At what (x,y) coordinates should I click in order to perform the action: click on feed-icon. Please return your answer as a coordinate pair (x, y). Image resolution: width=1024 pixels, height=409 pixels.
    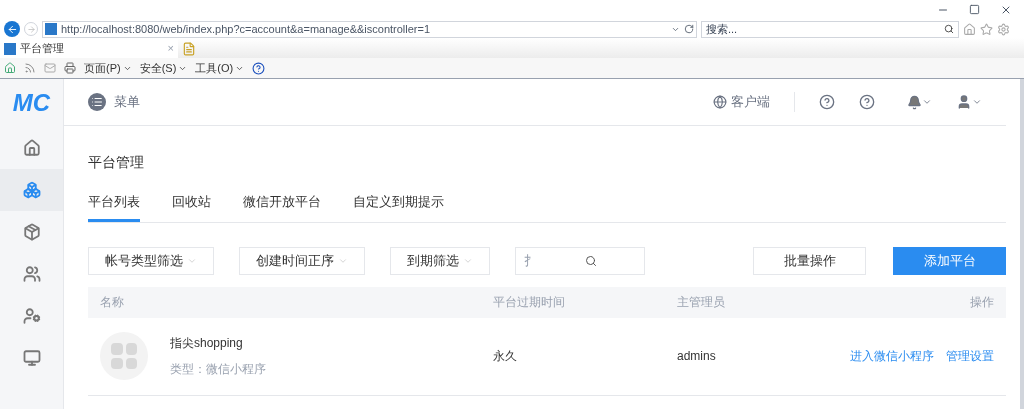
    Looking at the image, I should click on (30, 68).